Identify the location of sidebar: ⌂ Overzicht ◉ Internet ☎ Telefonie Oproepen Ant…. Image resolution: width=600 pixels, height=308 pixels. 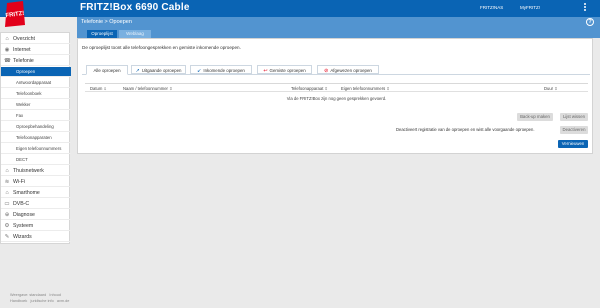
(35, 138).